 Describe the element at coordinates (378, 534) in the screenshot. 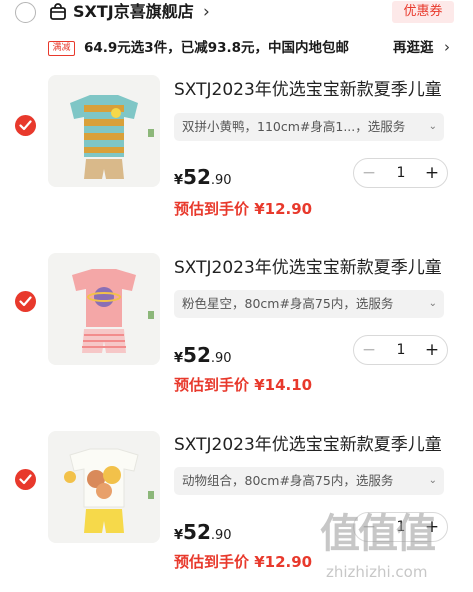

I see `watermark-logo: 值值值` at that location.